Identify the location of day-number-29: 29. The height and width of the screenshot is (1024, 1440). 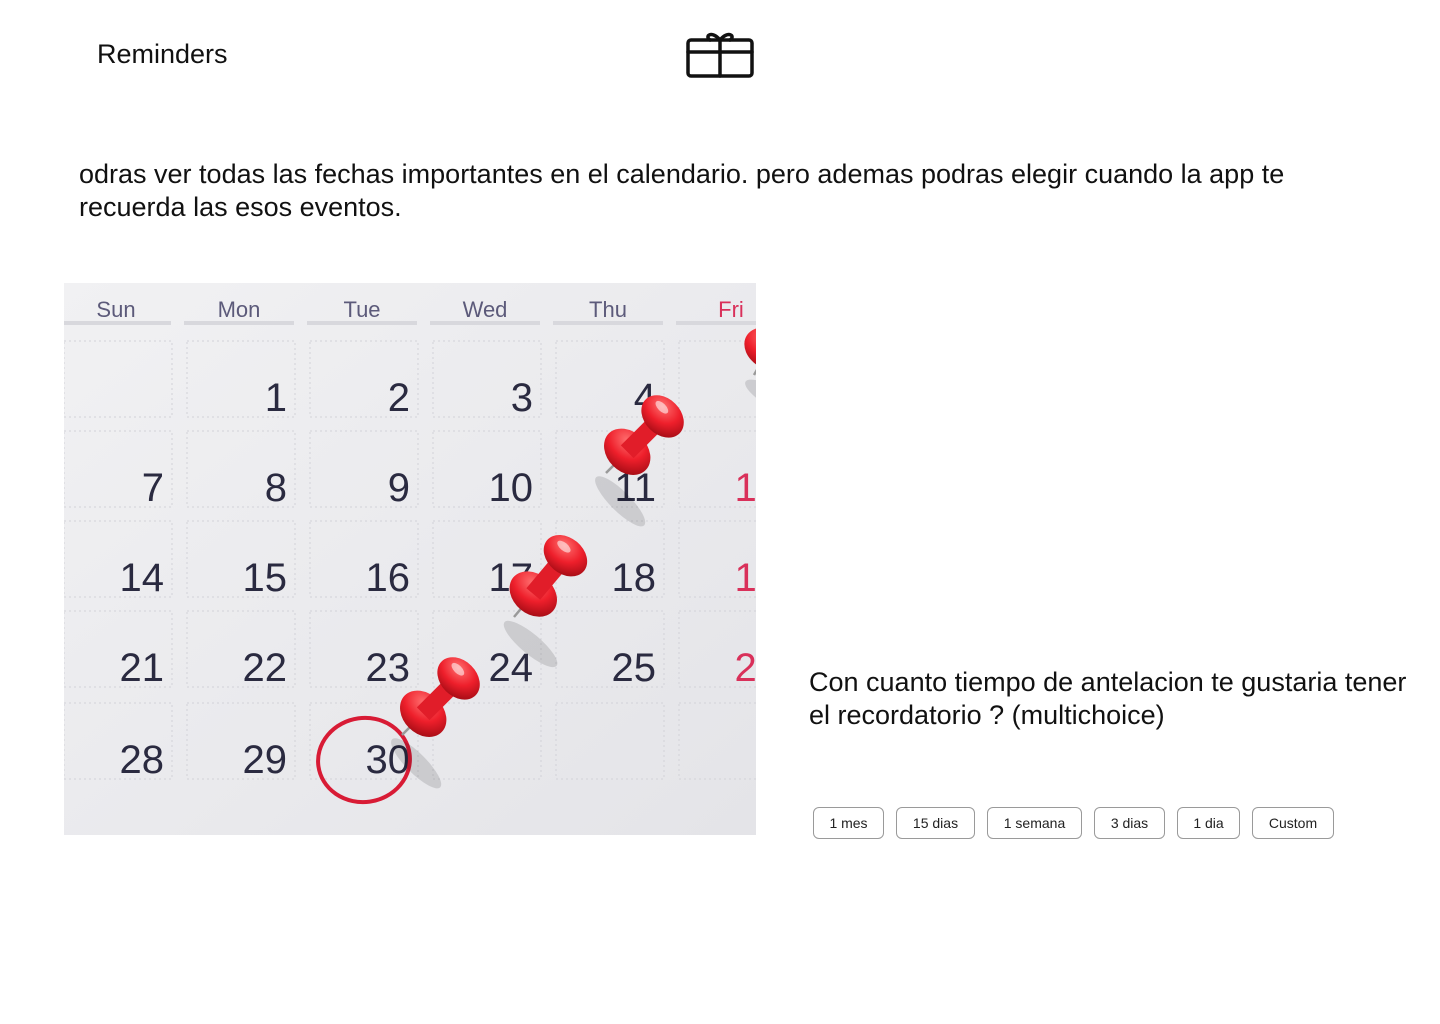
(265, 760).